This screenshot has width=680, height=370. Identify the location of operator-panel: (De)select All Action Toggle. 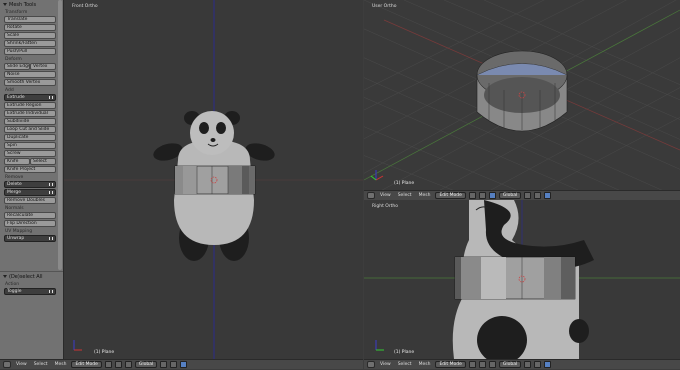
(31, 315).